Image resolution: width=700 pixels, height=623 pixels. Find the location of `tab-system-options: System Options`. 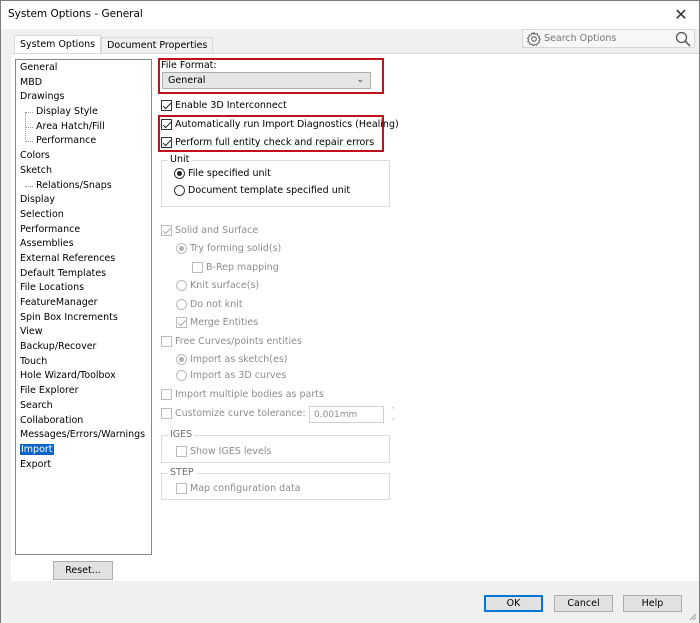

tab-system-options: System Options is located at coordinates (58, 44).